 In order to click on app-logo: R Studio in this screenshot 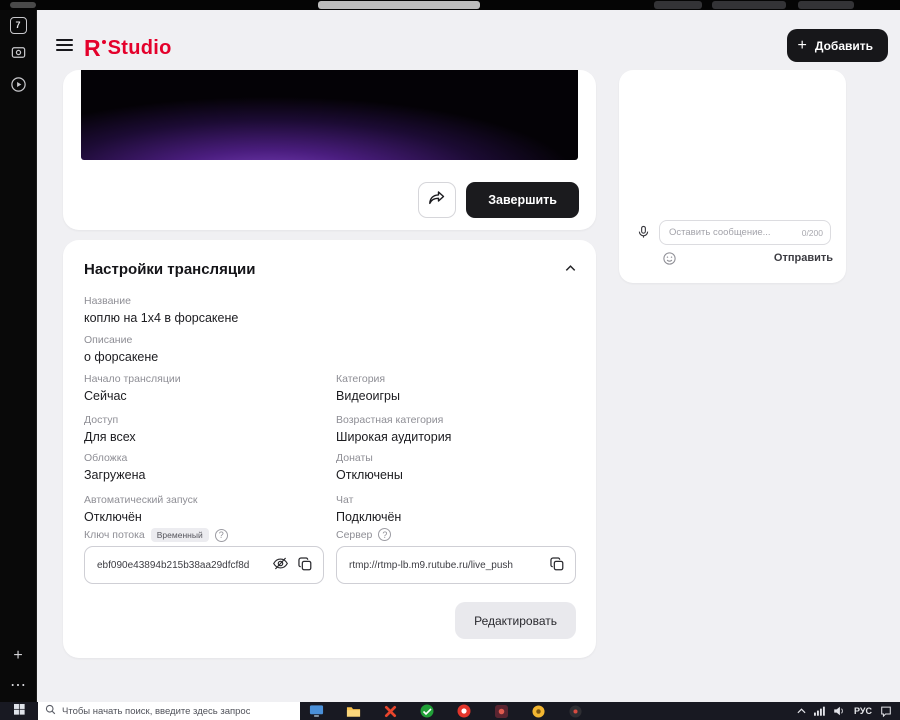, I will do `click(128, 48)`.